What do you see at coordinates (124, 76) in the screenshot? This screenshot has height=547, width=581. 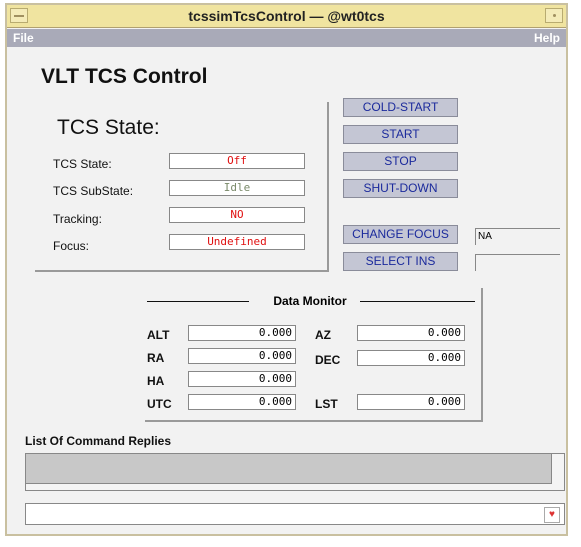 I see `app-title: VLT TCS Control` at bounding box center [124, 76].